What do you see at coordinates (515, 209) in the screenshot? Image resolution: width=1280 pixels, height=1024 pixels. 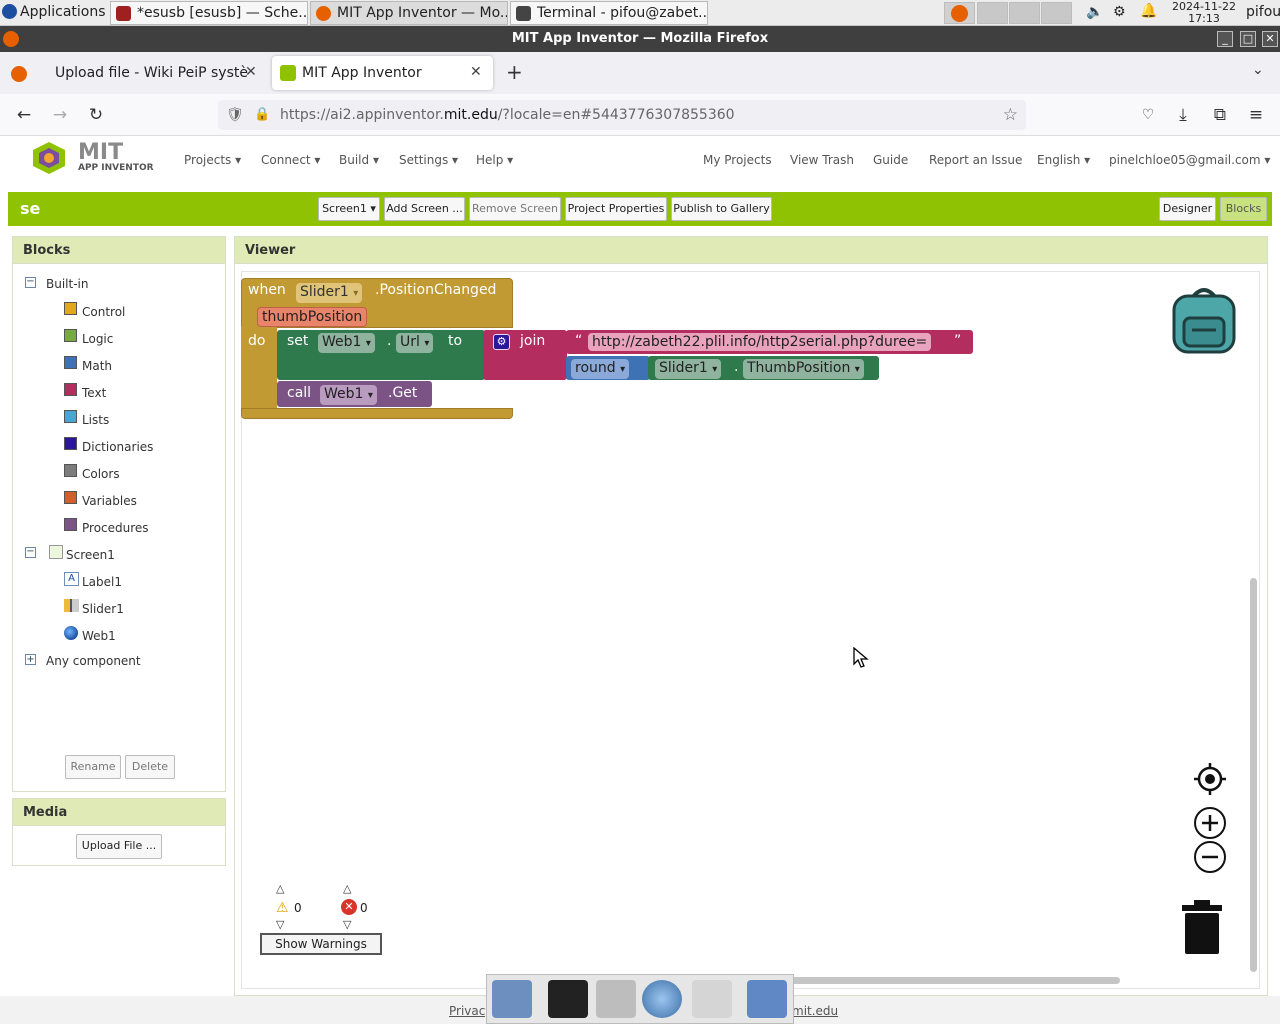 I see `remove-screen-button: Remove Screen` at bounding box center [515, 209].